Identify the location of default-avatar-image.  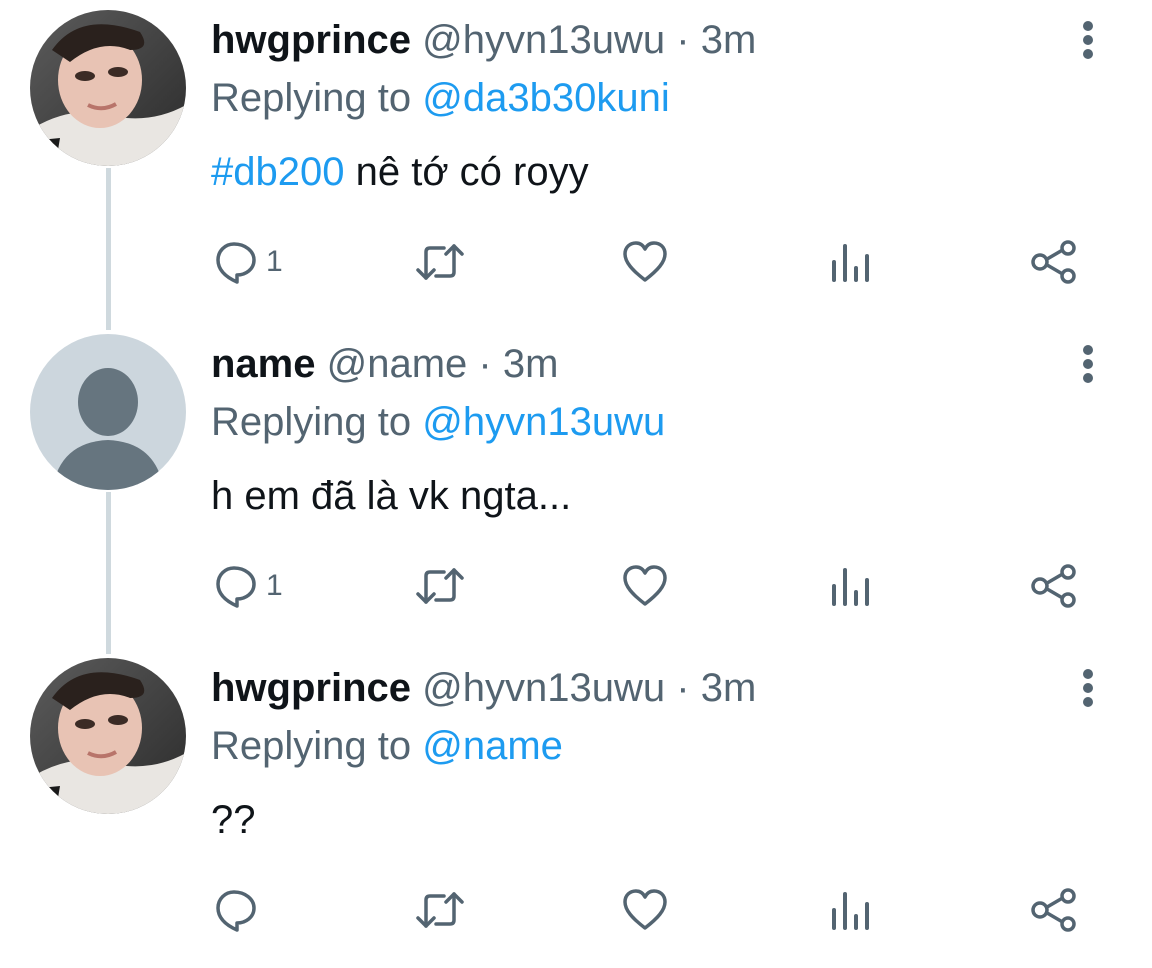
(108, 412).